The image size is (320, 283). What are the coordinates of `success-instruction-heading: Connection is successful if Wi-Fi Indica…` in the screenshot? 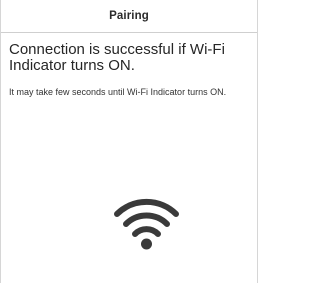 It's located at (117, 57).